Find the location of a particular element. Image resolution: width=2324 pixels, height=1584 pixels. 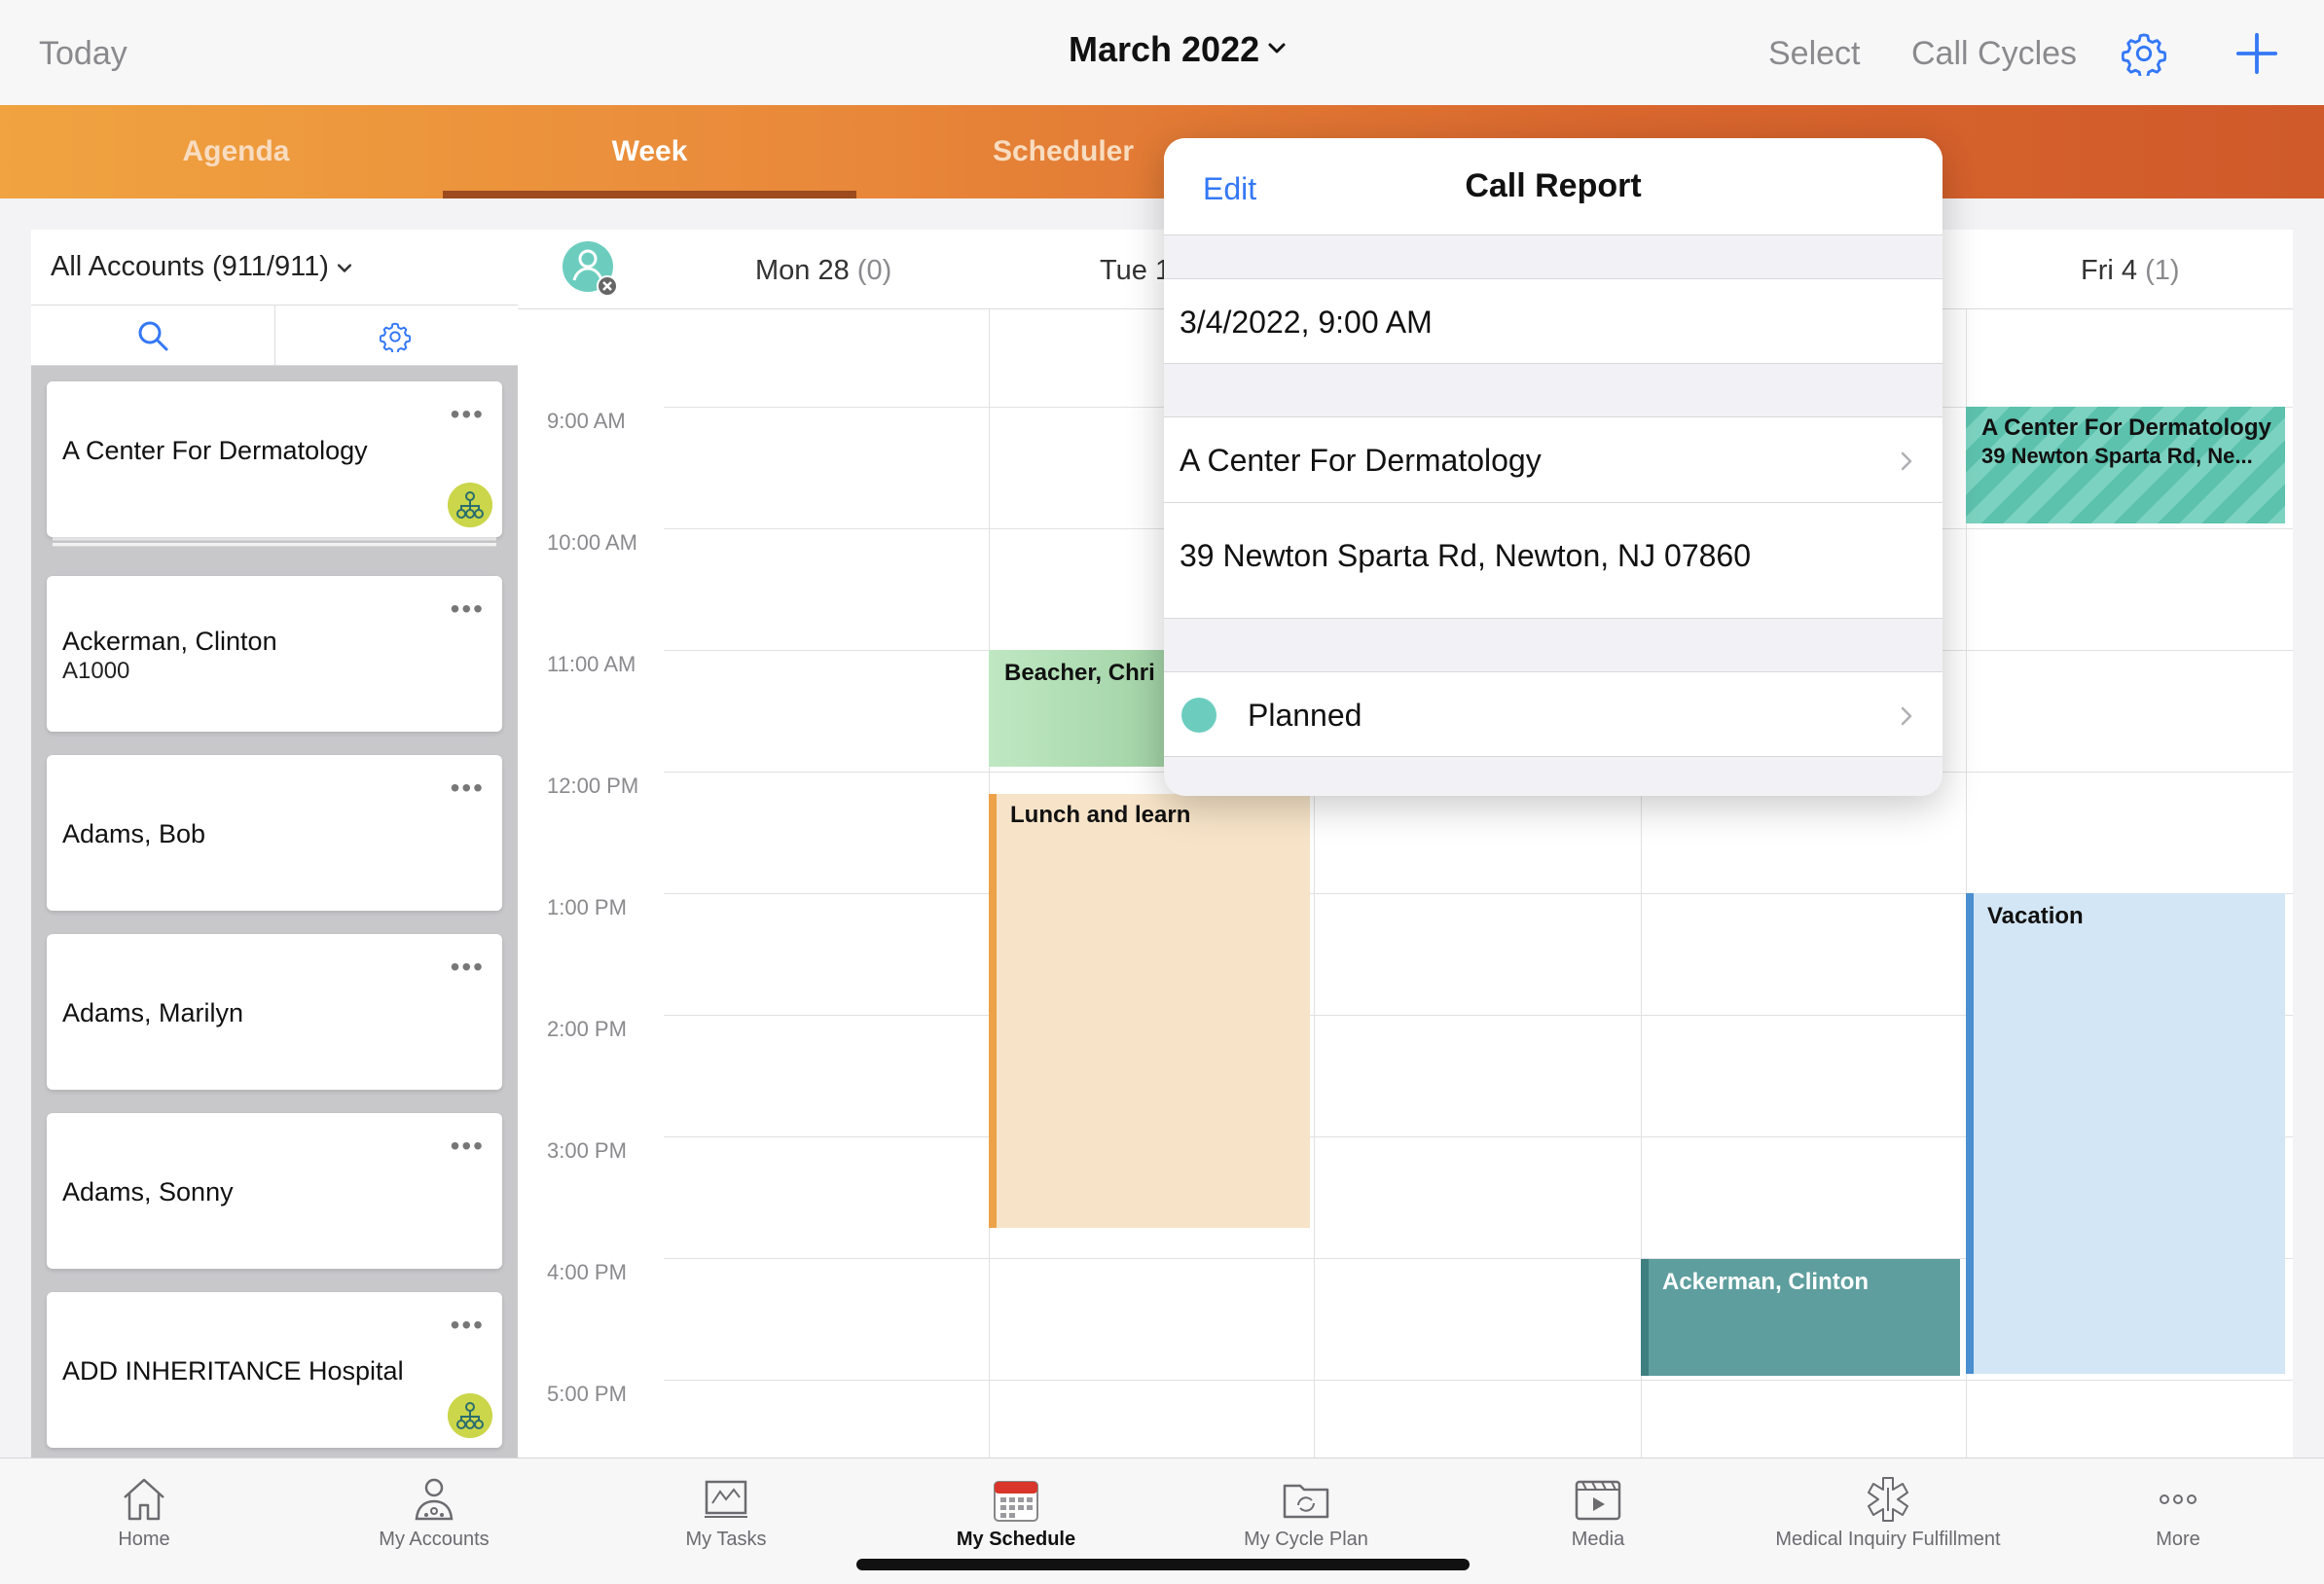

search-icon is located at coordinates (152, 335).